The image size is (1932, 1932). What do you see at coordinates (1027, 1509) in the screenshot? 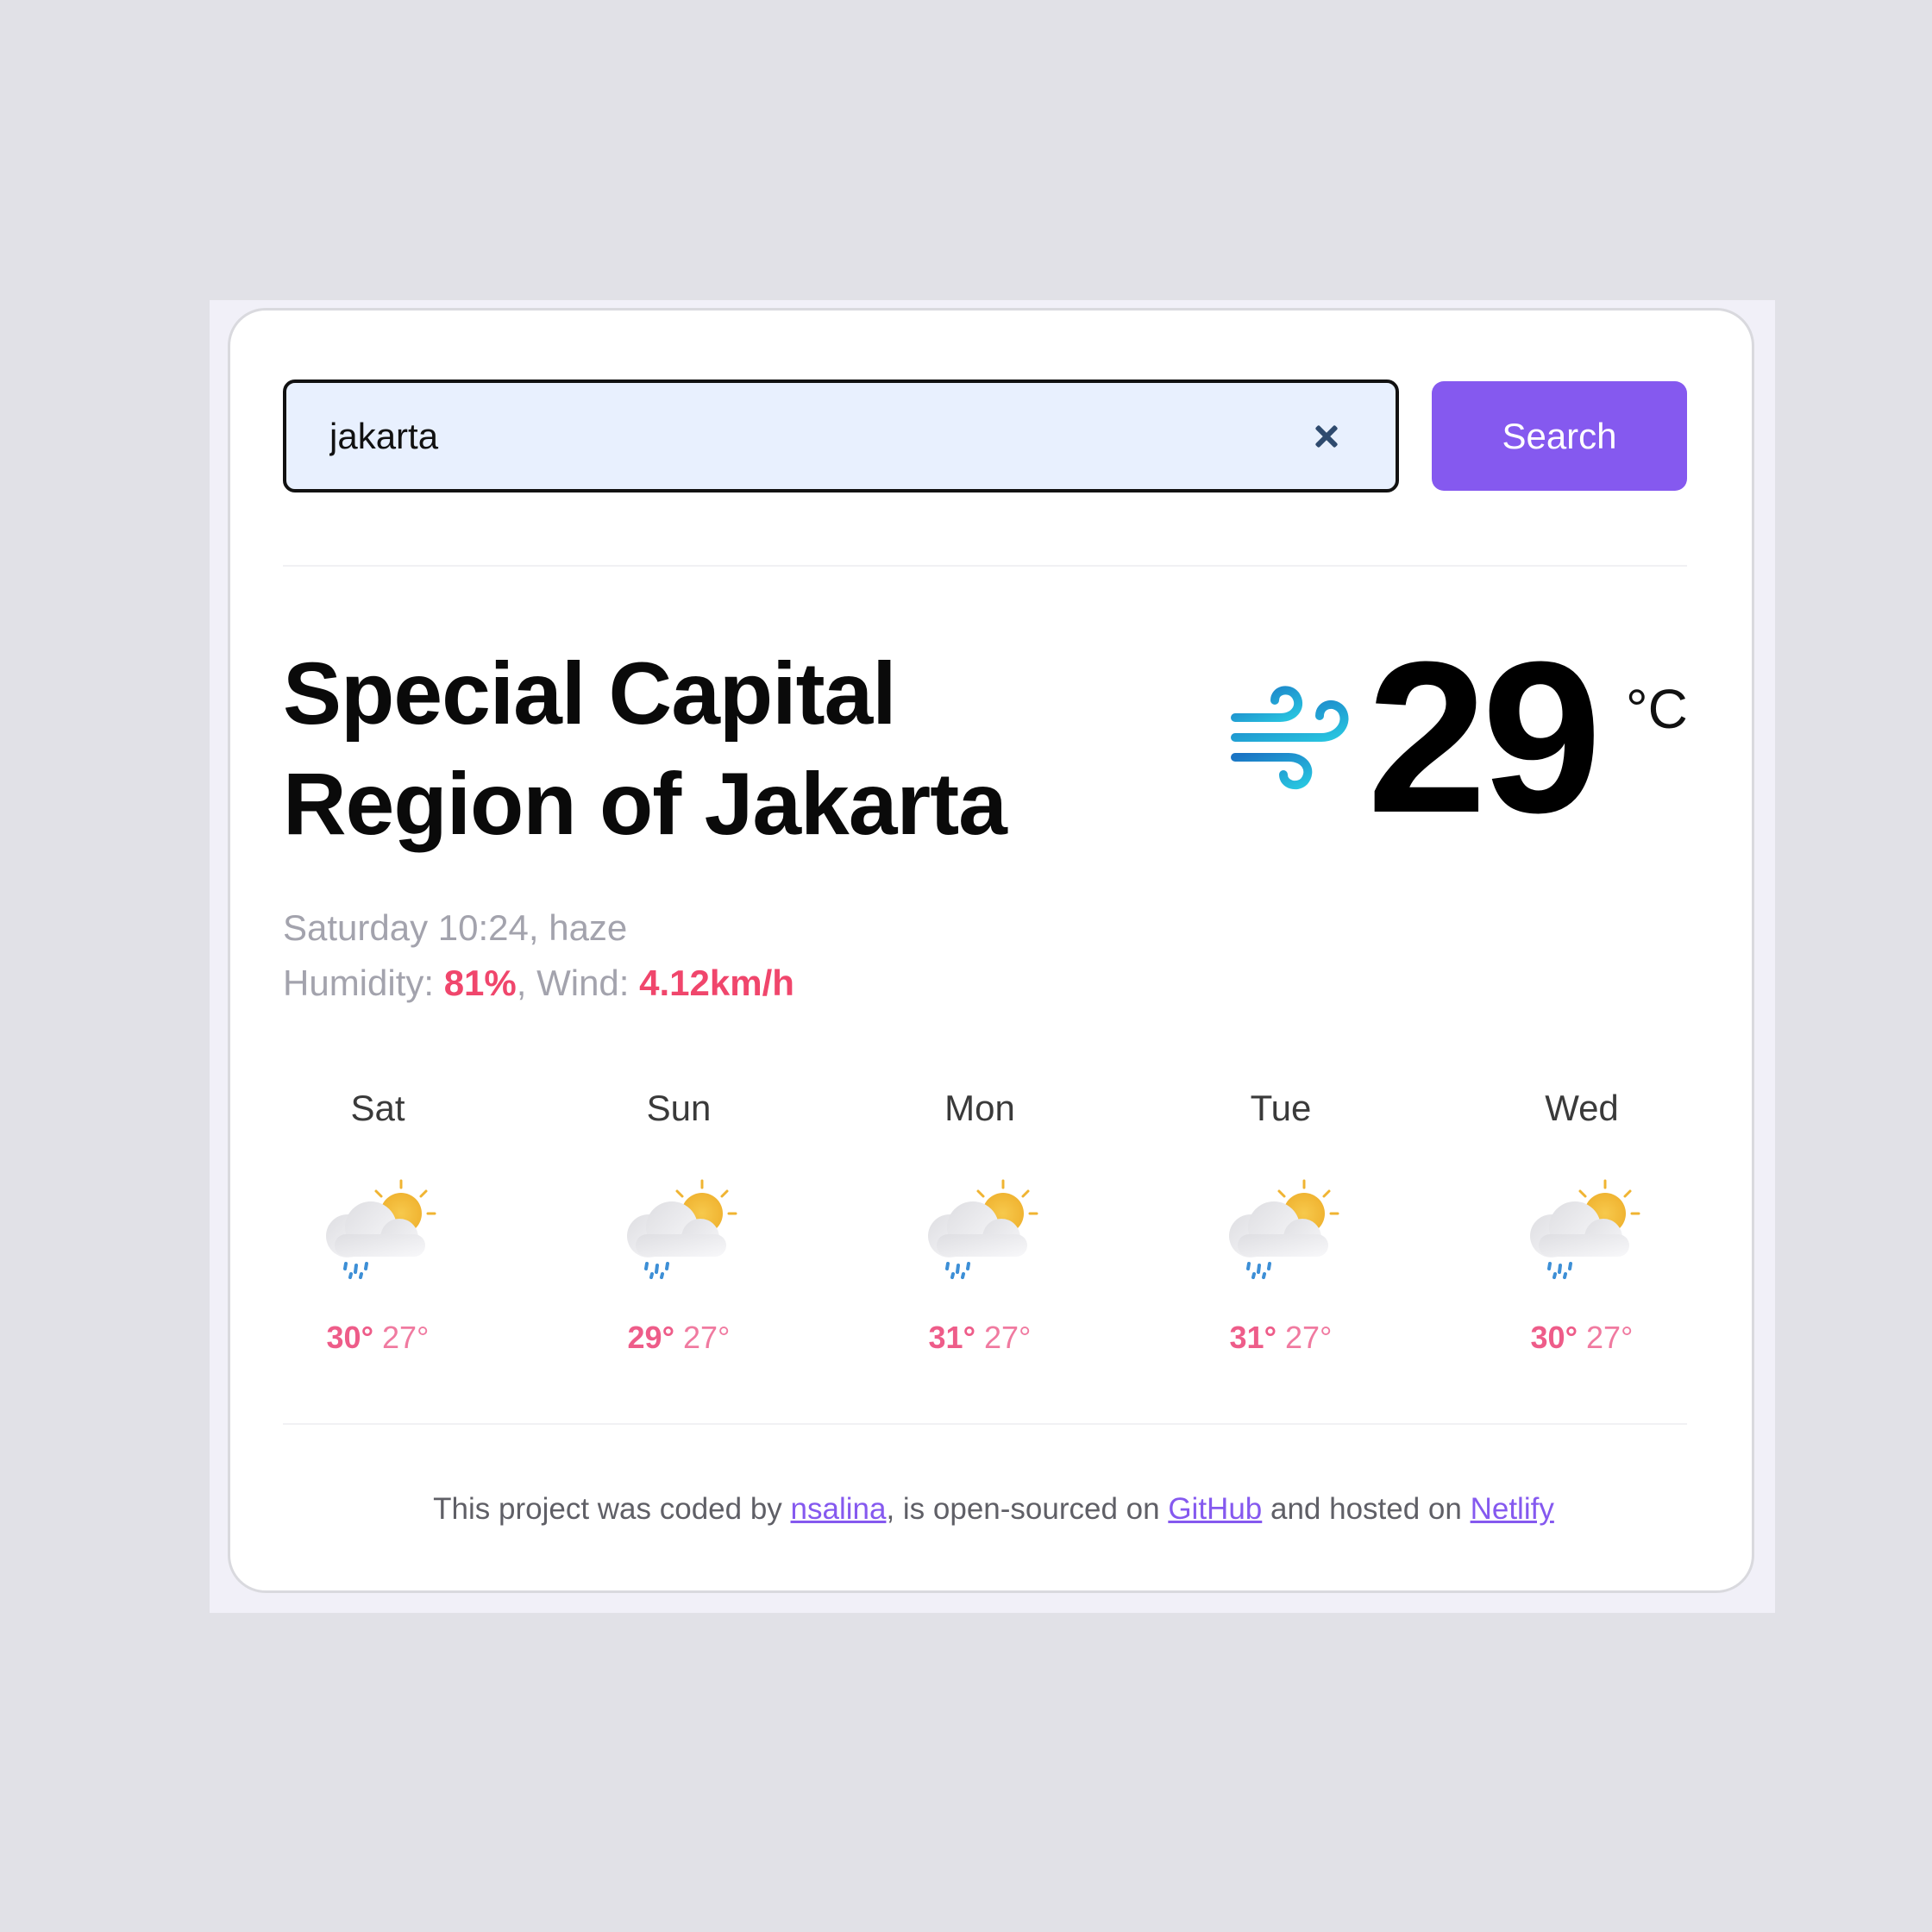
I see `footer-text: , is open-sourced on` at bounding box center [1027, 1509].